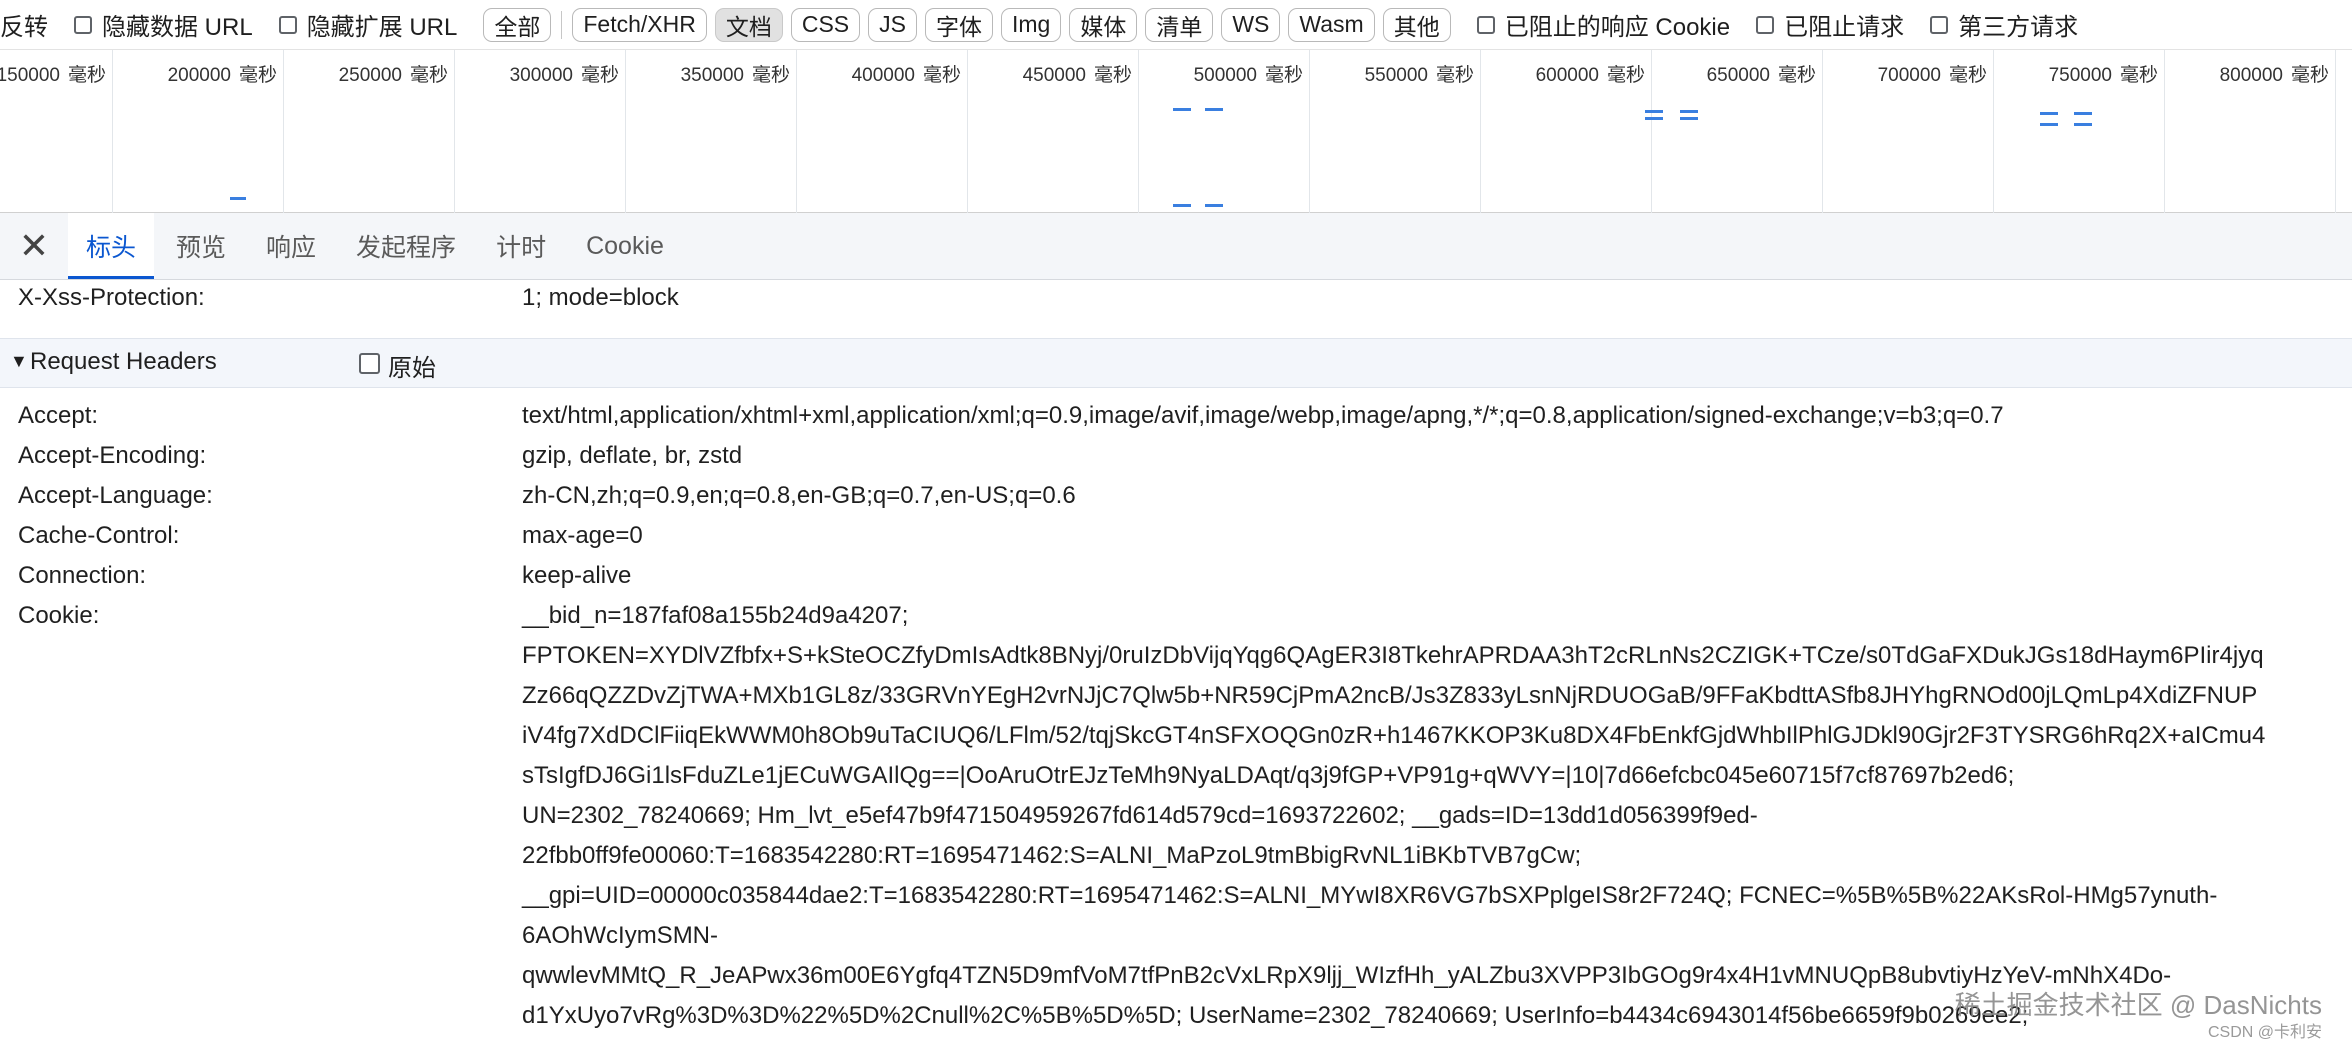 This screenshot has height=1042, width=2352. Describe the element at coordinates (163, 24) in the screenshot. I see `hide-data-urls-checkbox: 隐藏数据 URL` at that location.